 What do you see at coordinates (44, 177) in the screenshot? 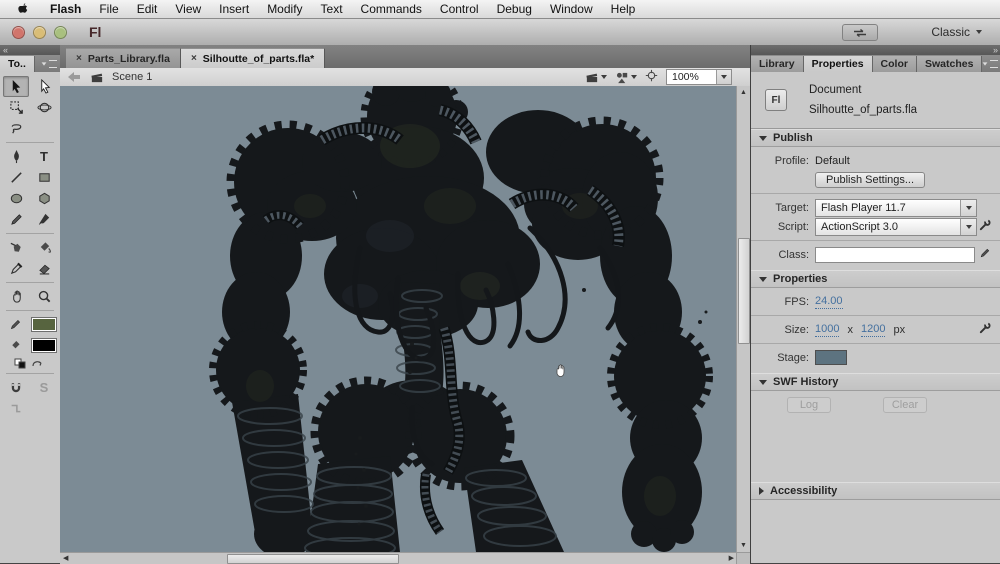
I see `rectangle-tool-button` at bounding box center [44, 177].